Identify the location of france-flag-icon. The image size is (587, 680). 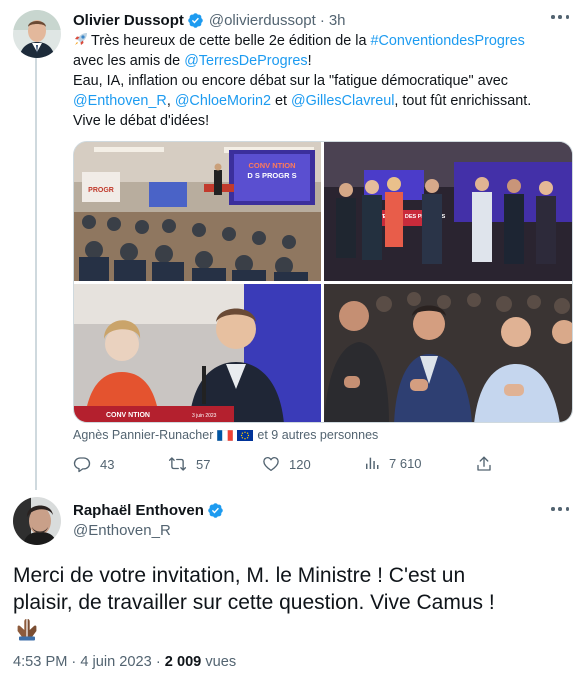
(225, 435).